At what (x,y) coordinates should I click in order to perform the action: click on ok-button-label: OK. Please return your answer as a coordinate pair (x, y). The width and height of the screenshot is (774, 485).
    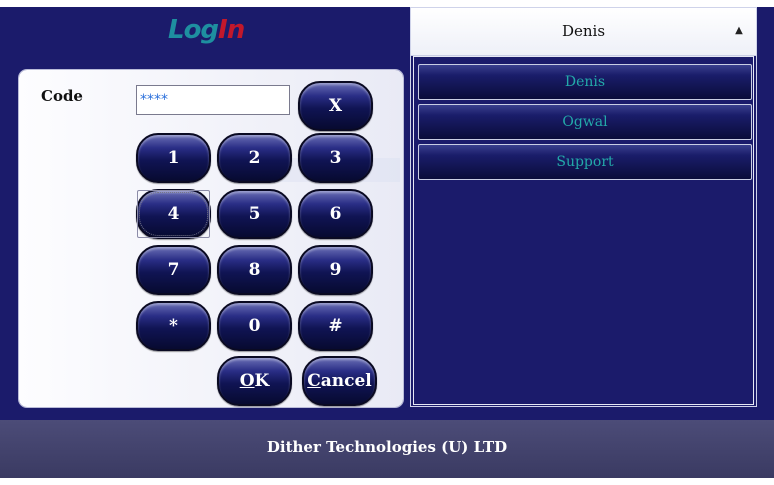
    Looking at the image, I should click on (254, 381).